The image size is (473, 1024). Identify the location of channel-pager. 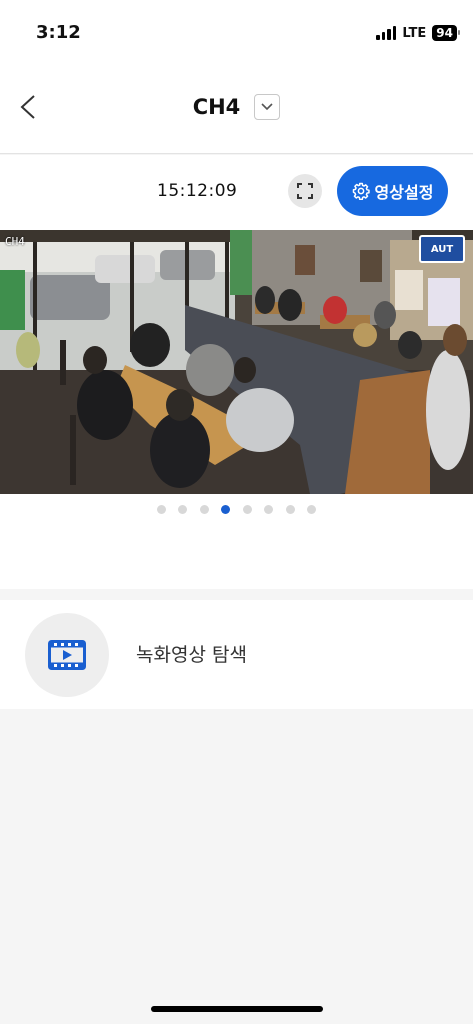
(236, 541).